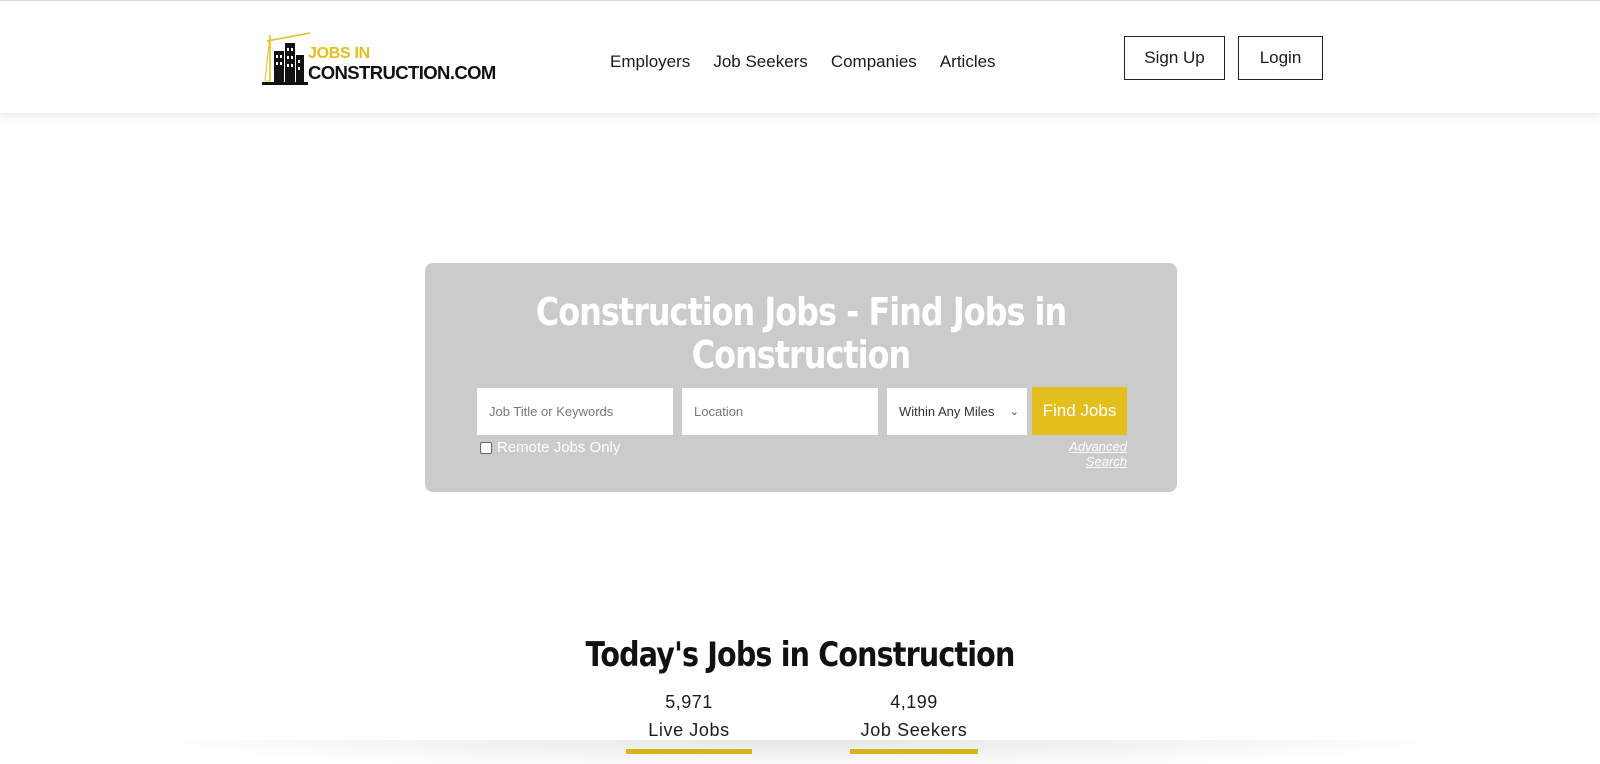 The image size is (1600, 764). What do you see at coordinates (874, 62) in the screenshot?
I see `nav-companies: Companies` at bounding box center [874, 62].